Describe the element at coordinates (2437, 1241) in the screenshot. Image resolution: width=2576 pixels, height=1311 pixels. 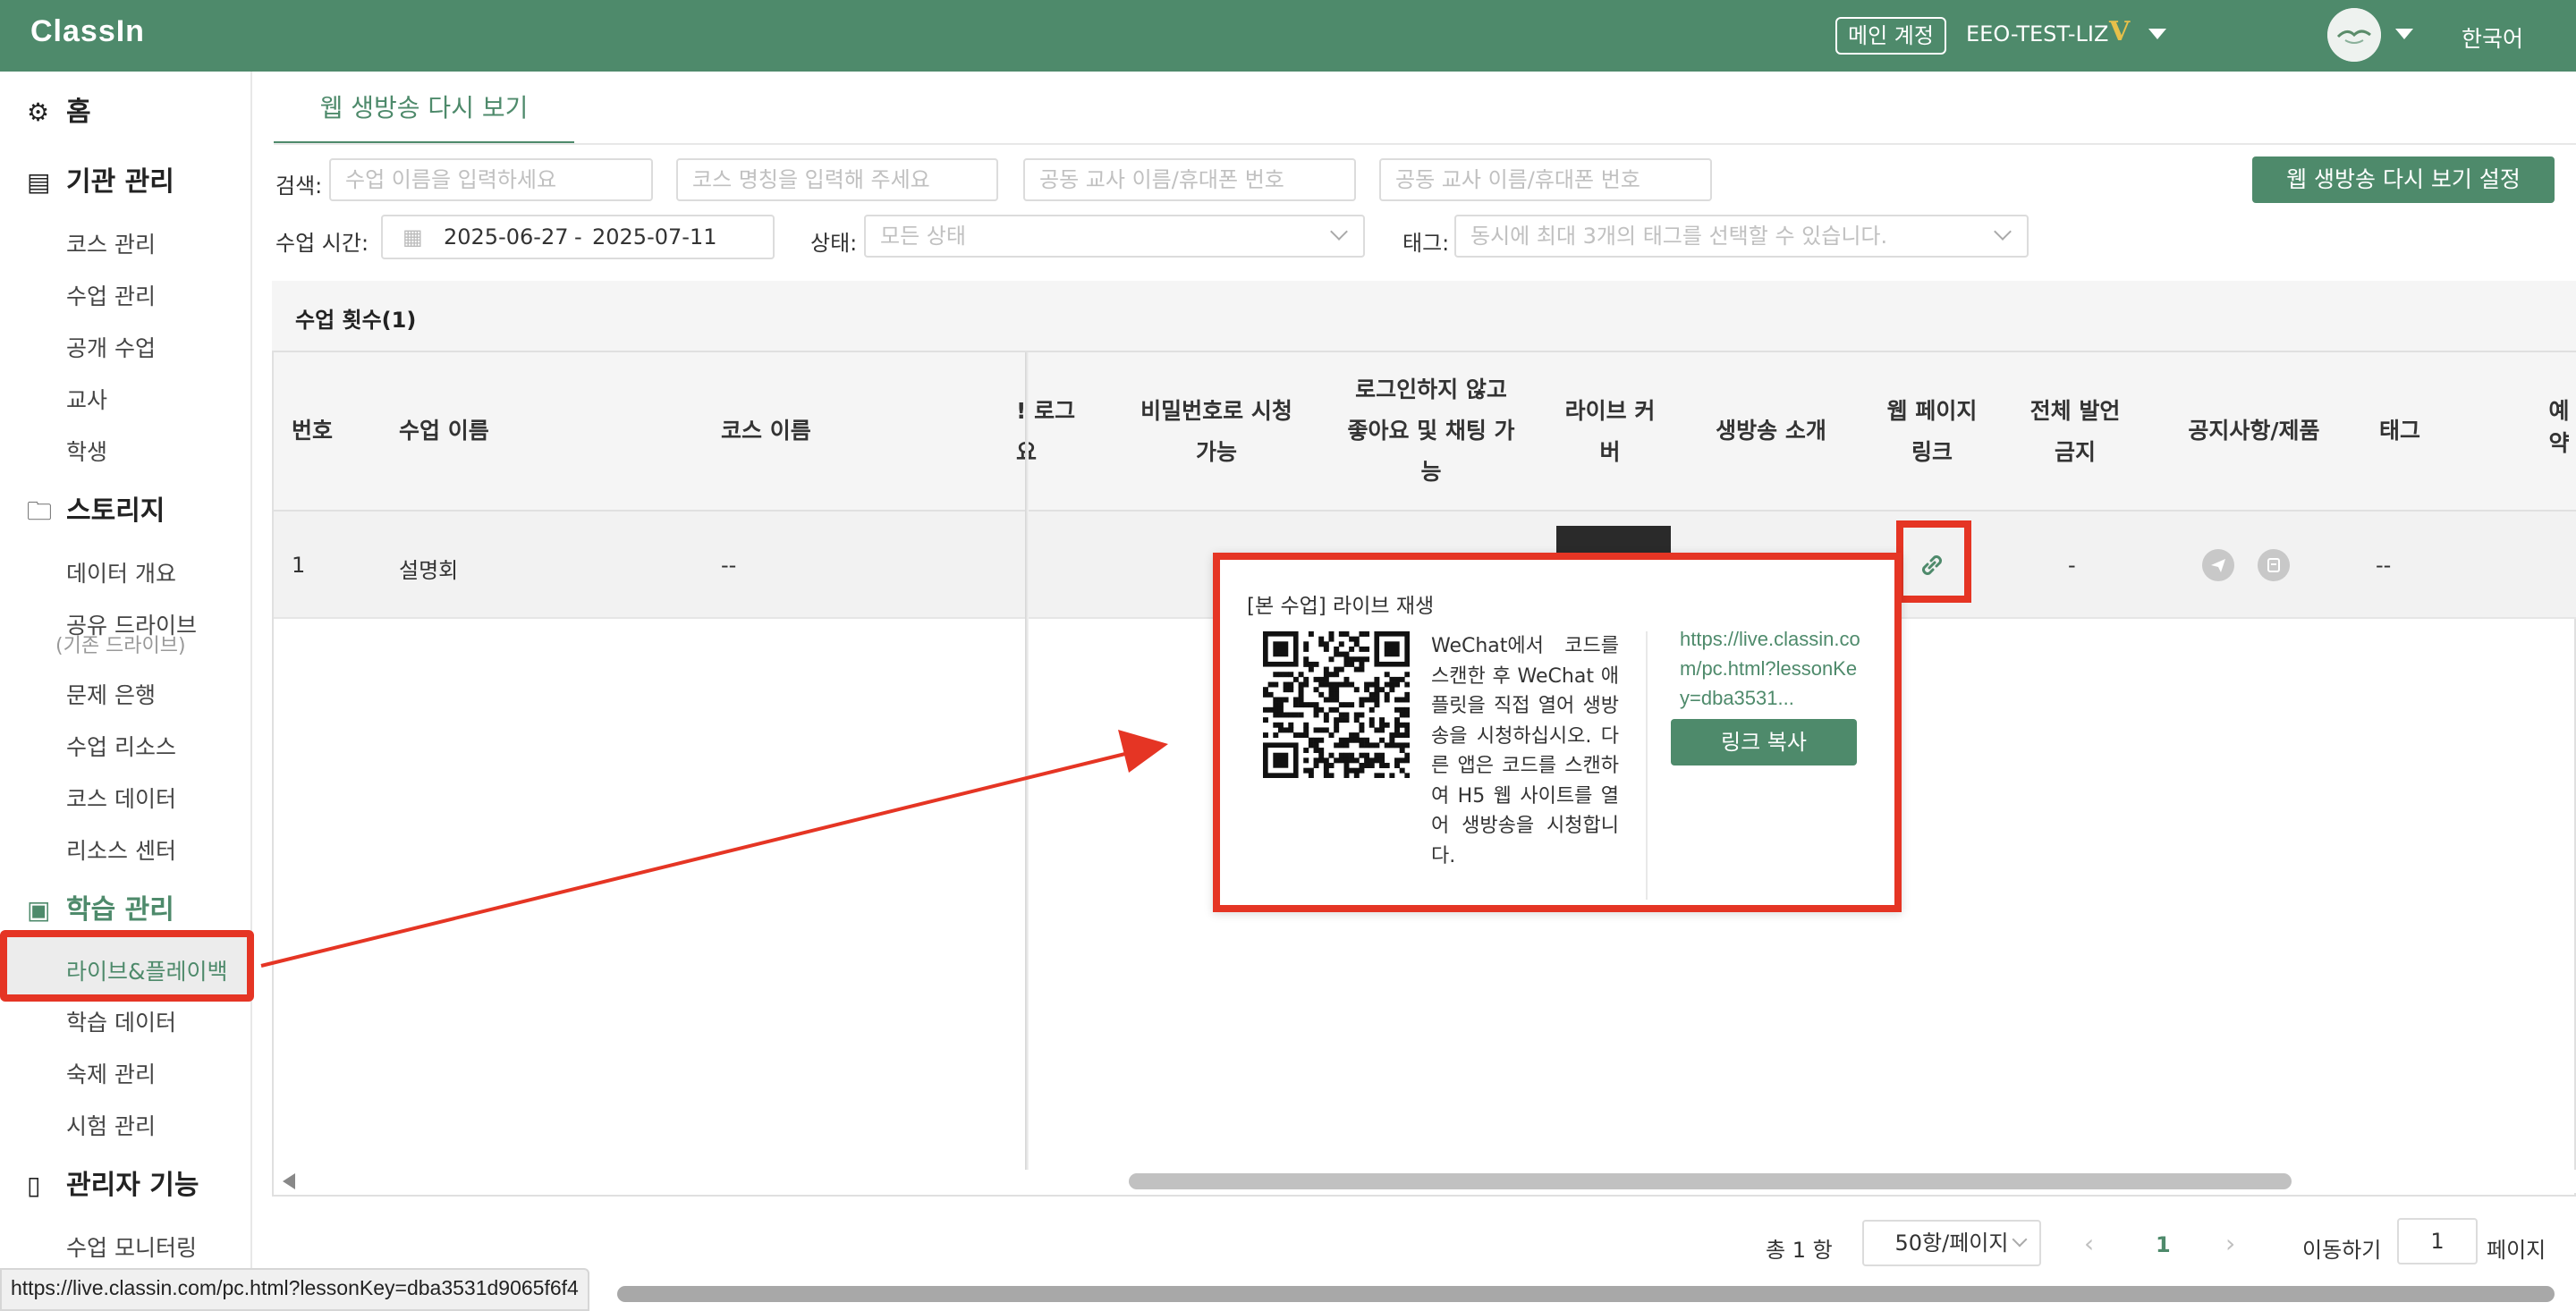
I see `goto-page-input: 1` at that location.